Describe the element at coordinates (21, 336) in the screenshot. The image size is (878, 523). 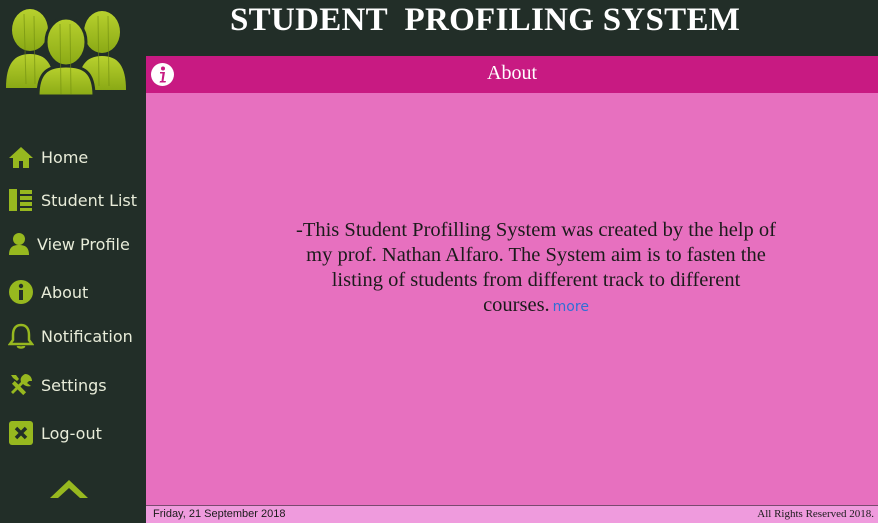
I see `bell-icon` at that location.